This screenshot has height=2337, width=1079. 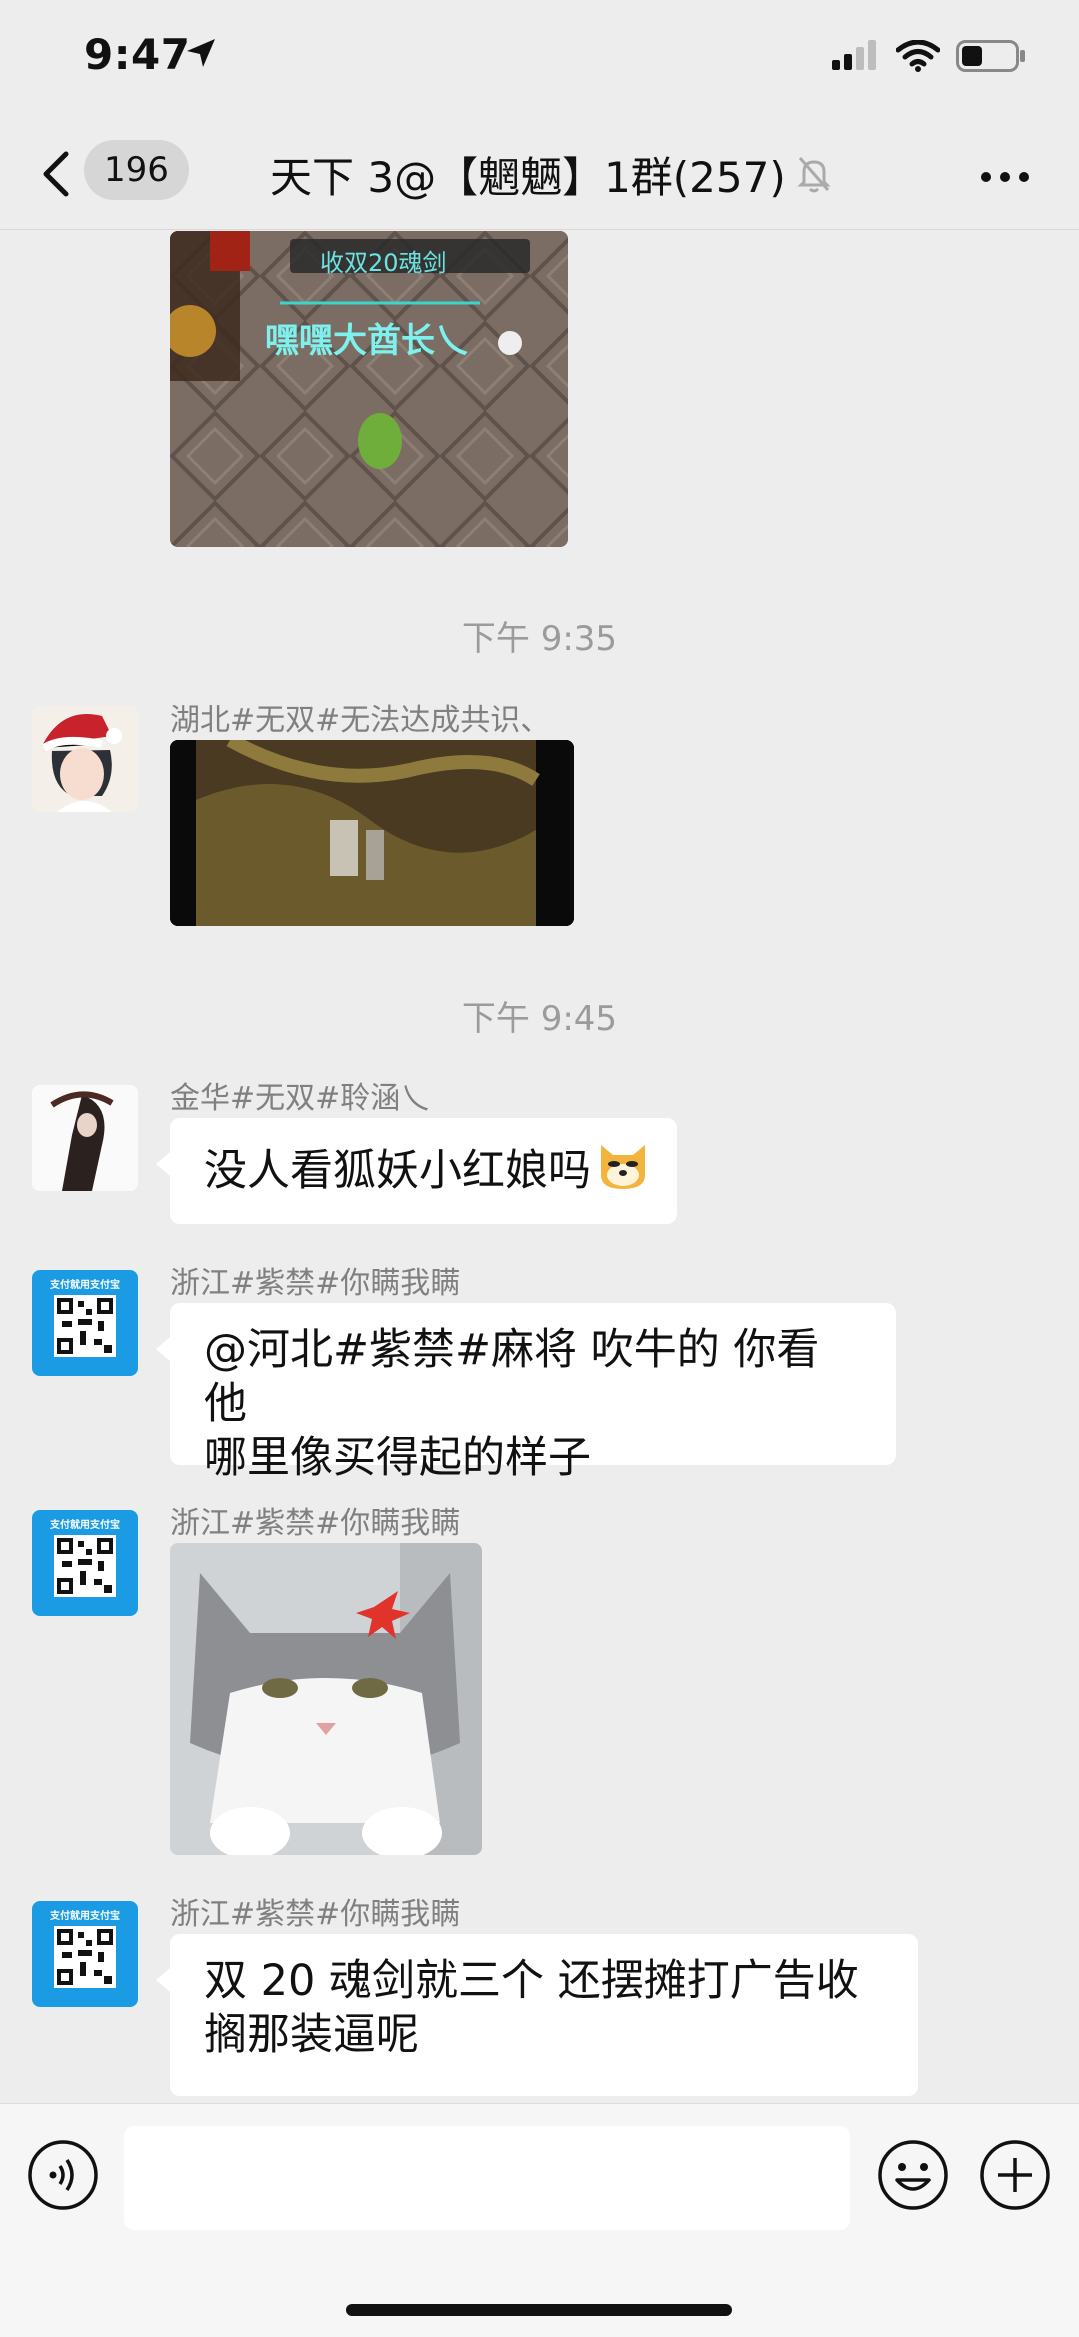 What do you see at coordinates (326, 1699) in the screenshot?
I see `cat-sticker-image` at bounding box center [326, 1699].